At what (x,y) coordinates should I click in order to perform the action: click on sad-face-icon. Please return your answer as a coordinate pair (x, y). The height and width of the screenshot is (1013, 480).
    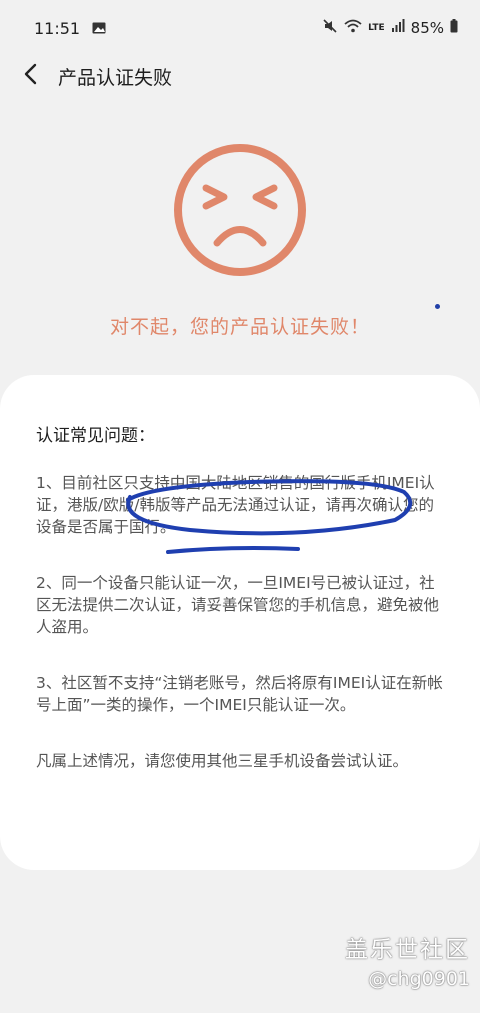
    Looking at the image, I should click on (240, 210).